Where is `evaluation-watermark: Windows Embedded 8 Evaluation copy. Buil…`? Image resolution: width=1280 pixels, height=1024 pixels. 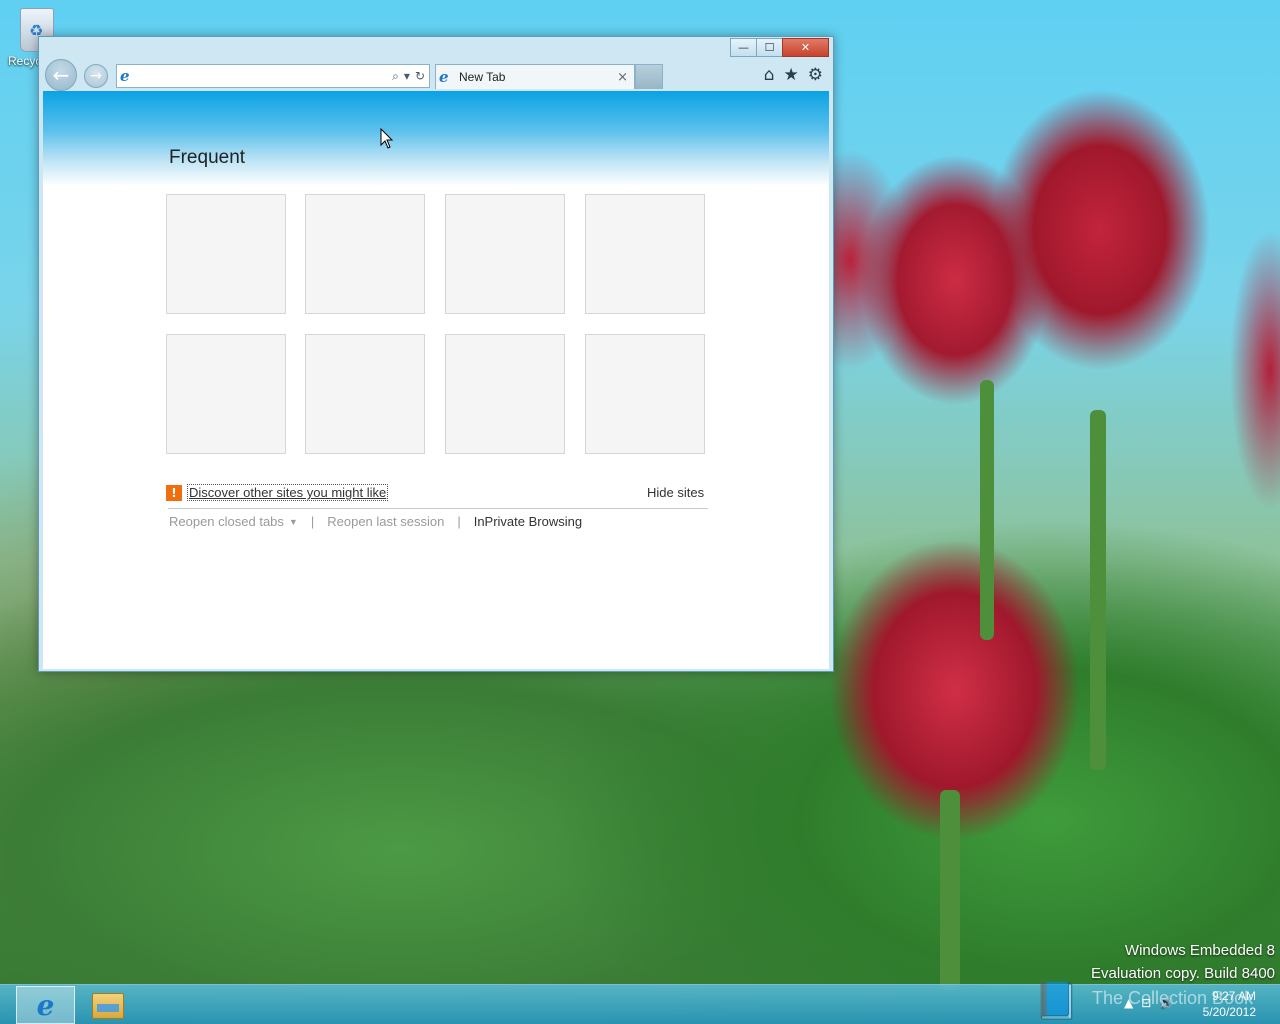 evaluation-watermark: Windows Embedded 8 Evaluation copy. Buil… is located at coordinates (1183, 962).